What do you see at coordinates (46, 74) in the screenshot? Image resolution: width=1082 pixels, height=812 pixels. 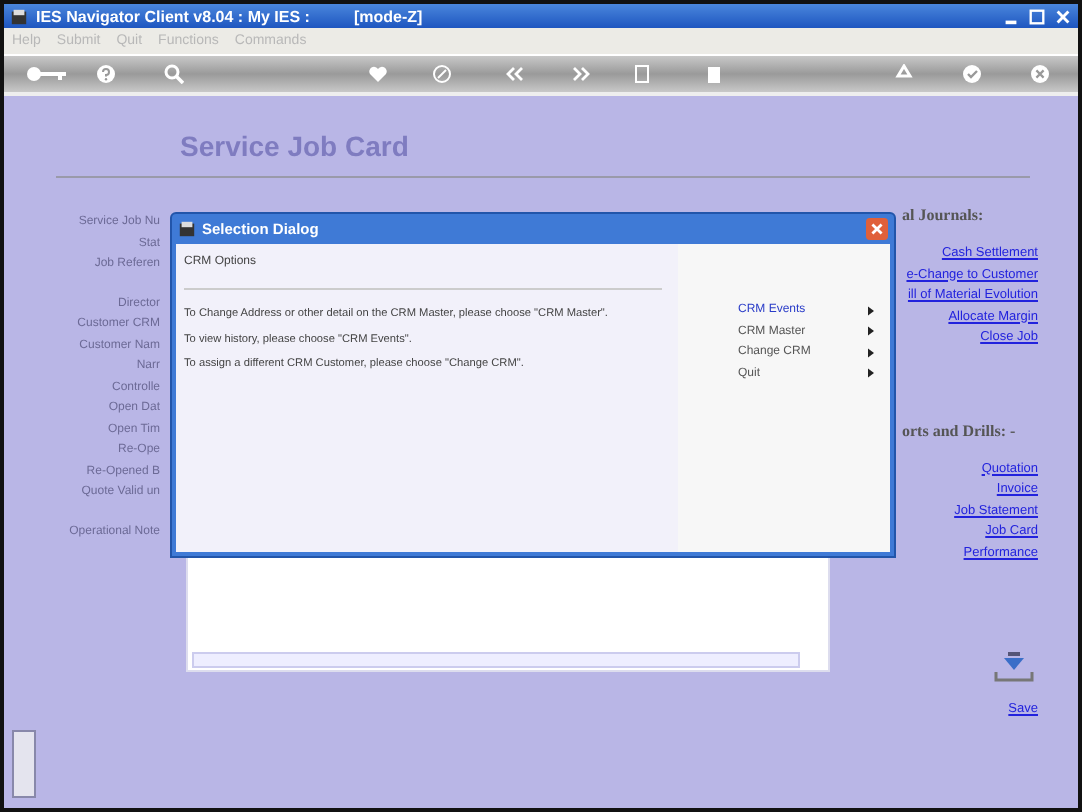 I see `key-icon` at bounding box center [46, 74].